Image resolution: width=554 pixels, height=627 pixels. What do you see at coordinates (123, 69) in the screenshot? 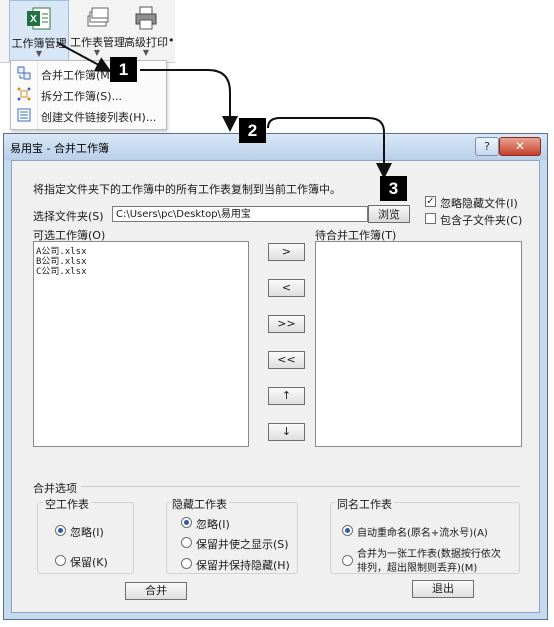
I see `callout-1: 1` at bounding box center [123, 69].